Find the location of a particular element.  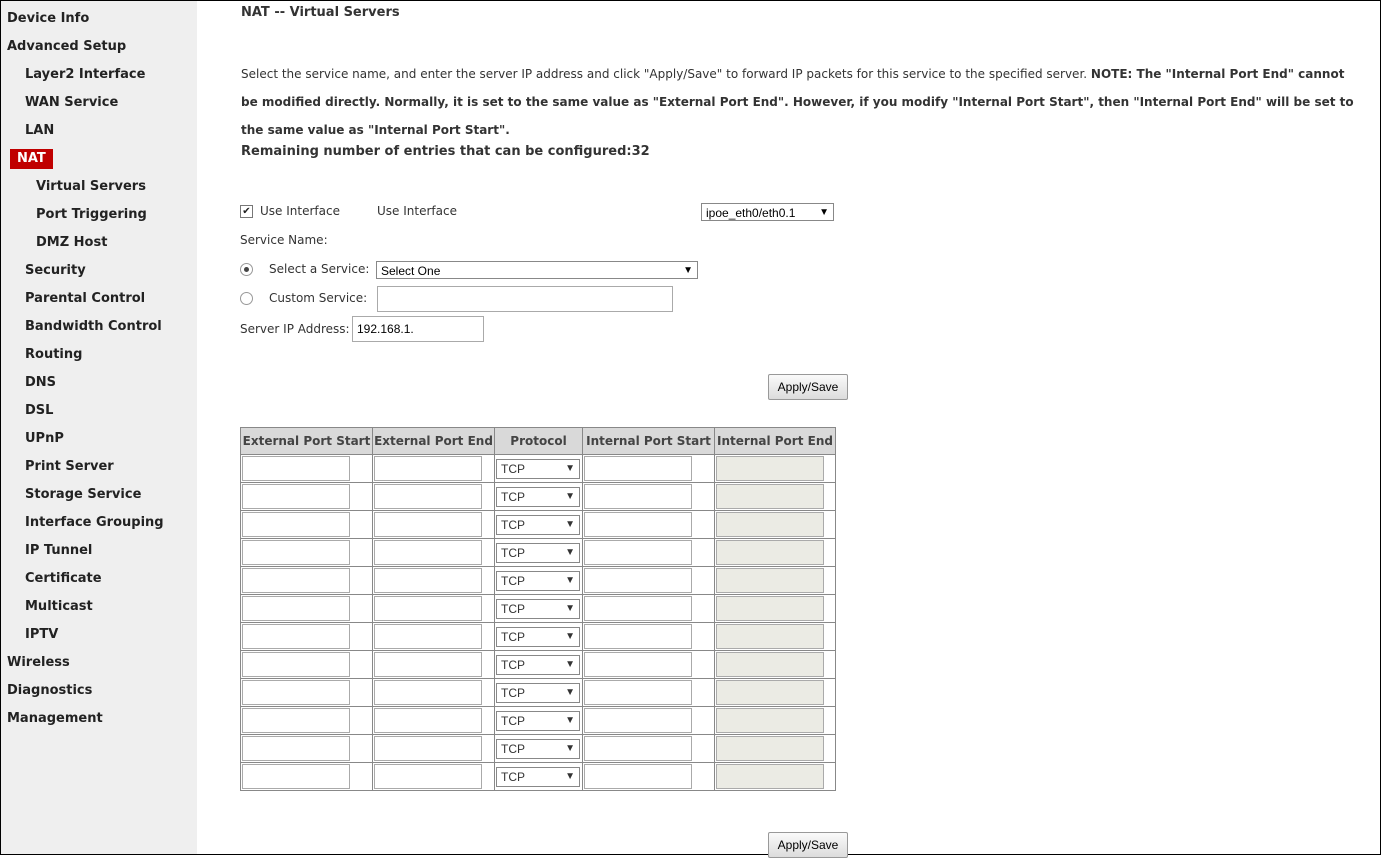

sidebar-item-wan-service: WAN Service is located at coordinates (59, 103).